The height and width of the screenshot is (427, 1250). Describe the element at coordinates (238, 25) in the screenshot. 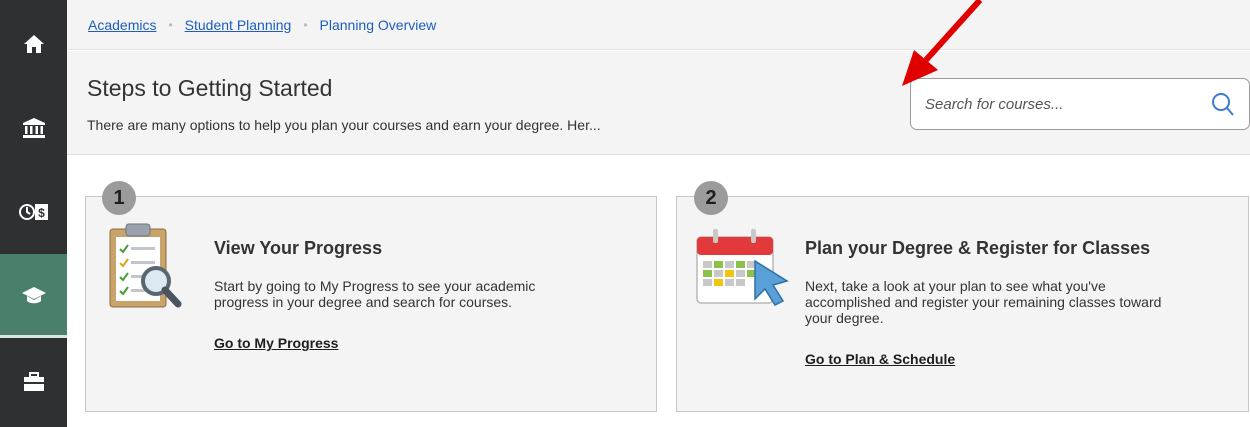

I see `breadcrumb-student-planning: Student Planning` at that location.